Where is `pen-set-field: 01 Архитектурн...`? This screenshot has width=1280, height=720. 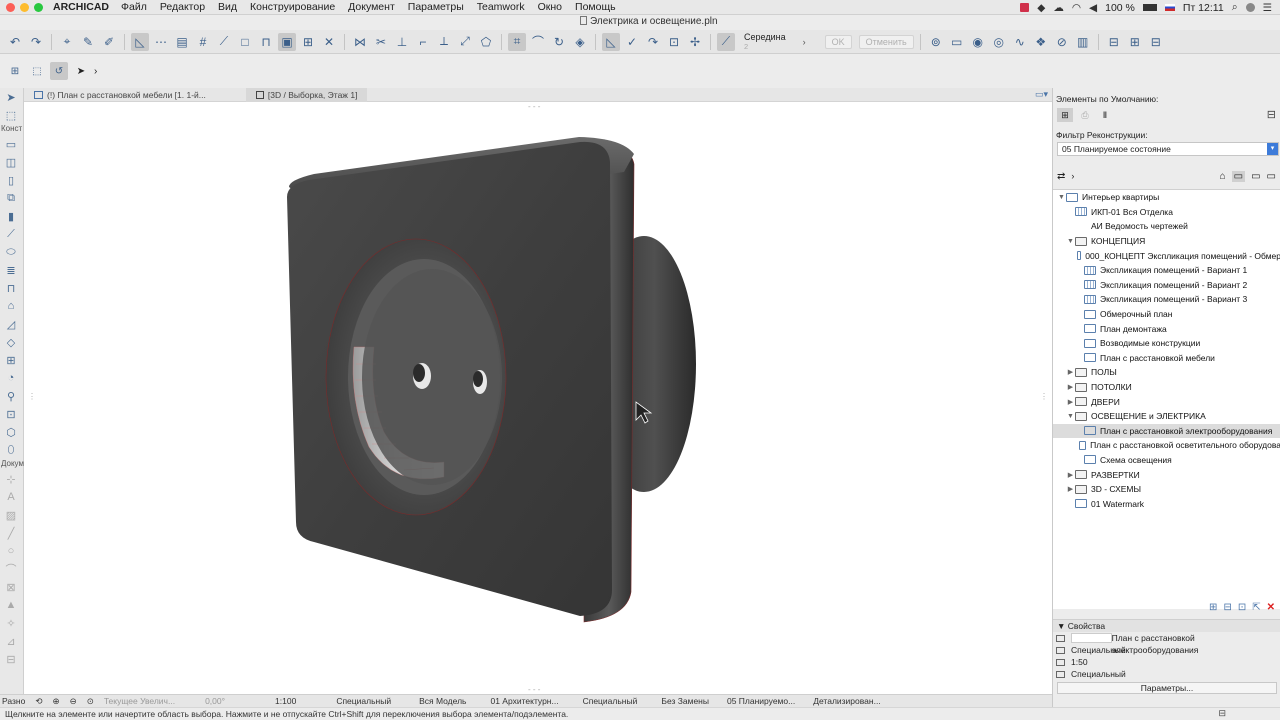 pen-set-field: 01 Архитектурн... is located at coordinates (524, 701).